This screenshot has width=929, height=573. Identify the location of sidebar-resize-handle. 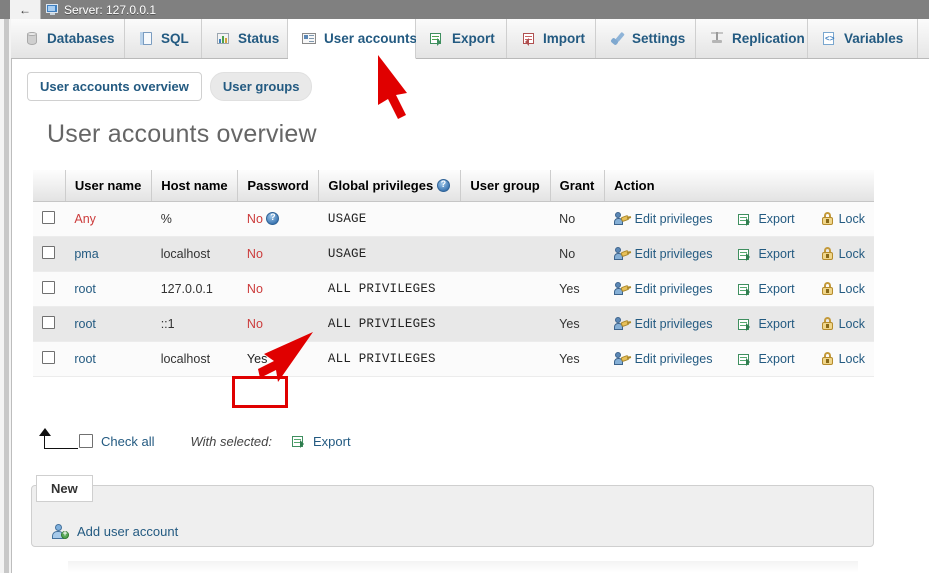
(6, 296).